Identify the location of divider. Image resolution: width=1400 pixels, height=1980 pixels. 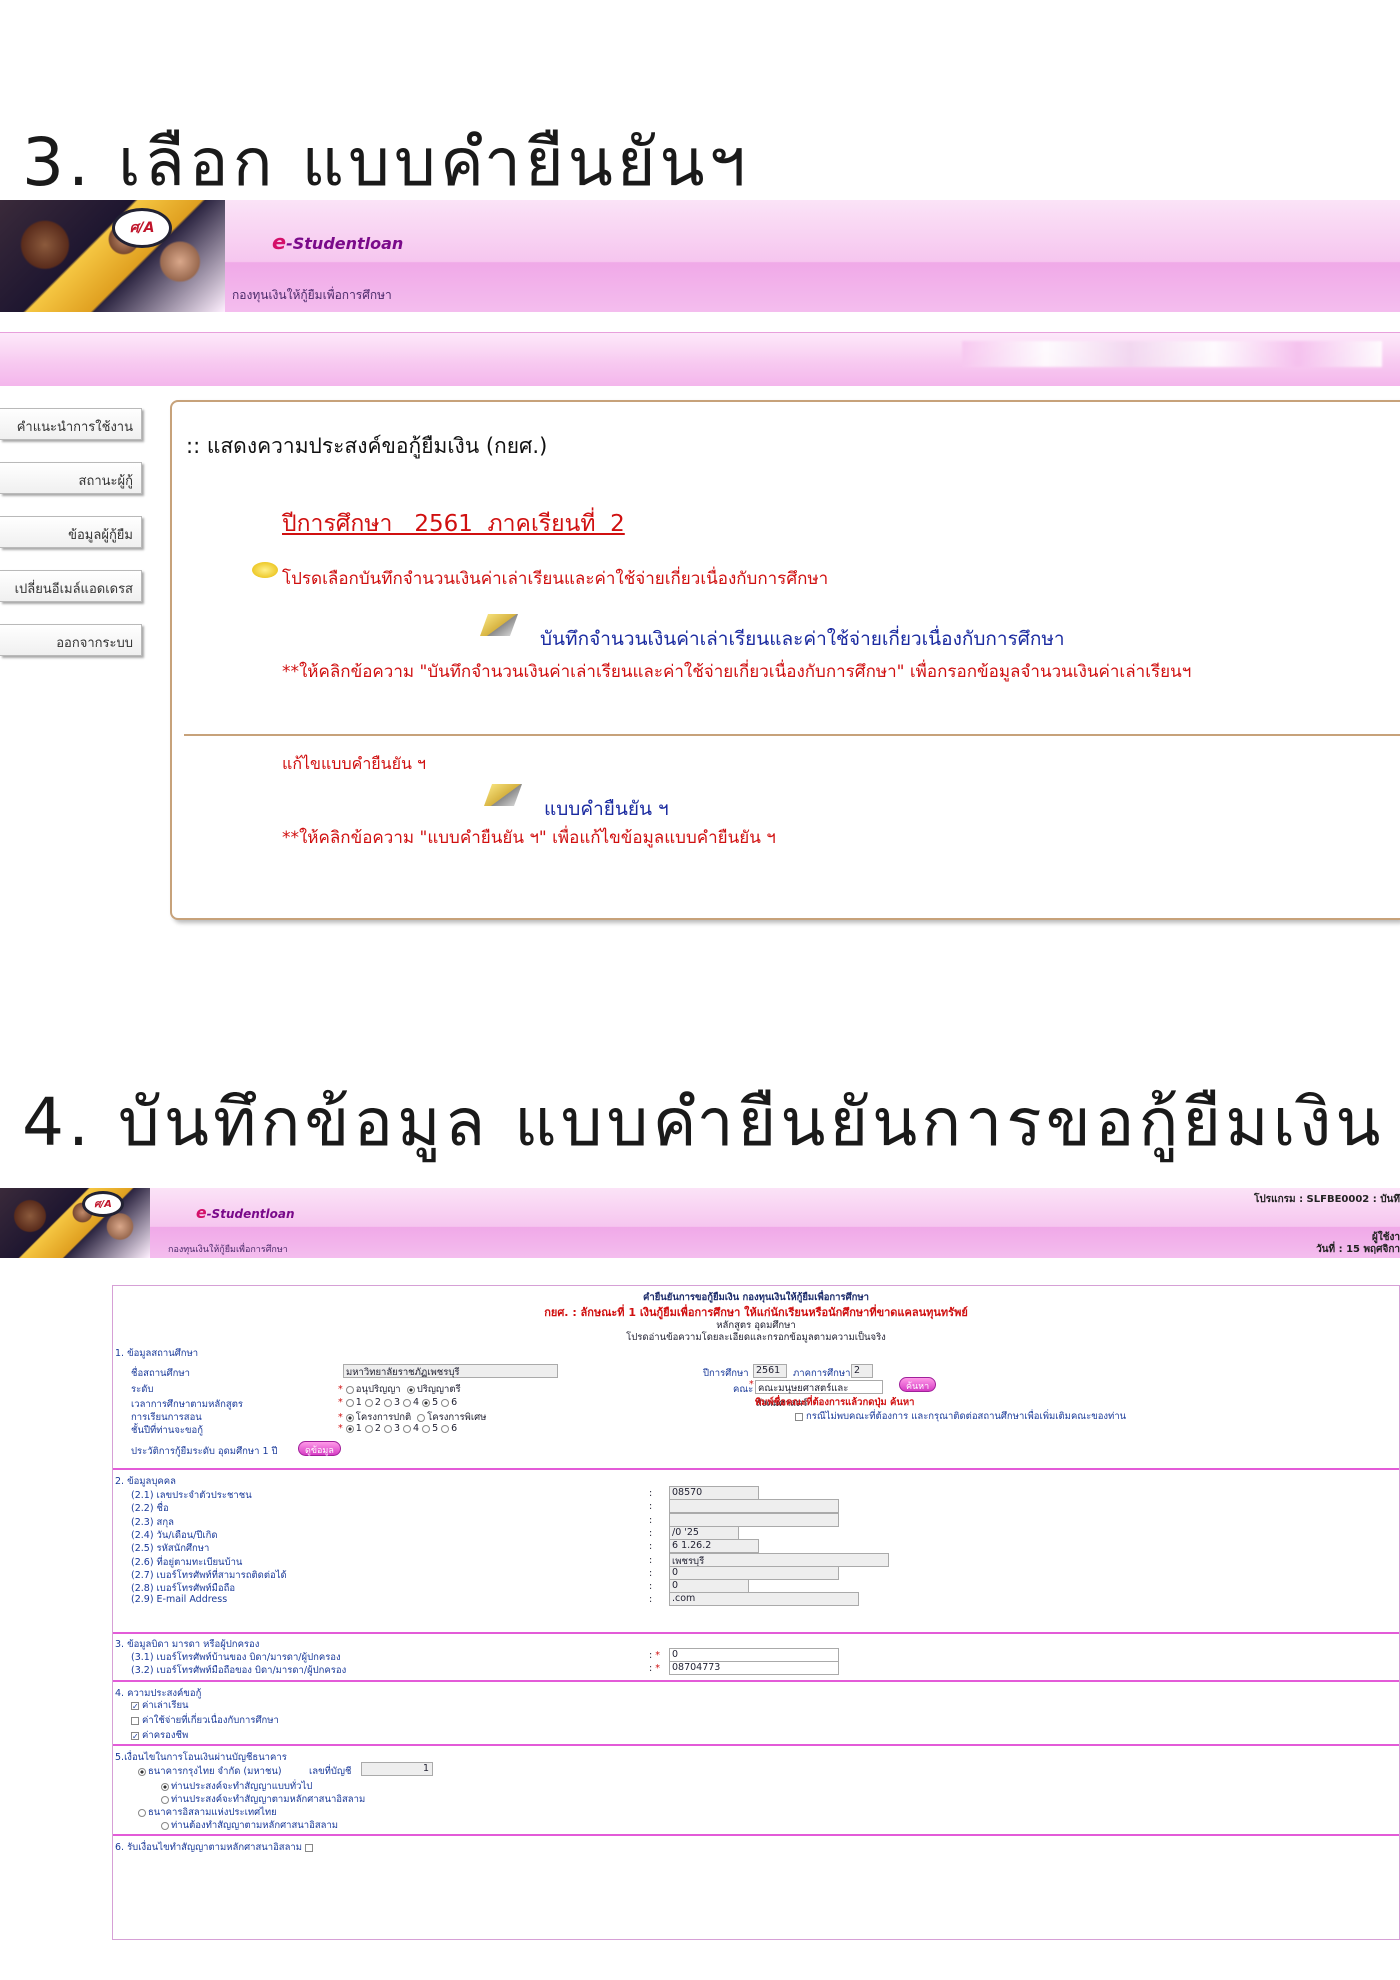
(792, 735).